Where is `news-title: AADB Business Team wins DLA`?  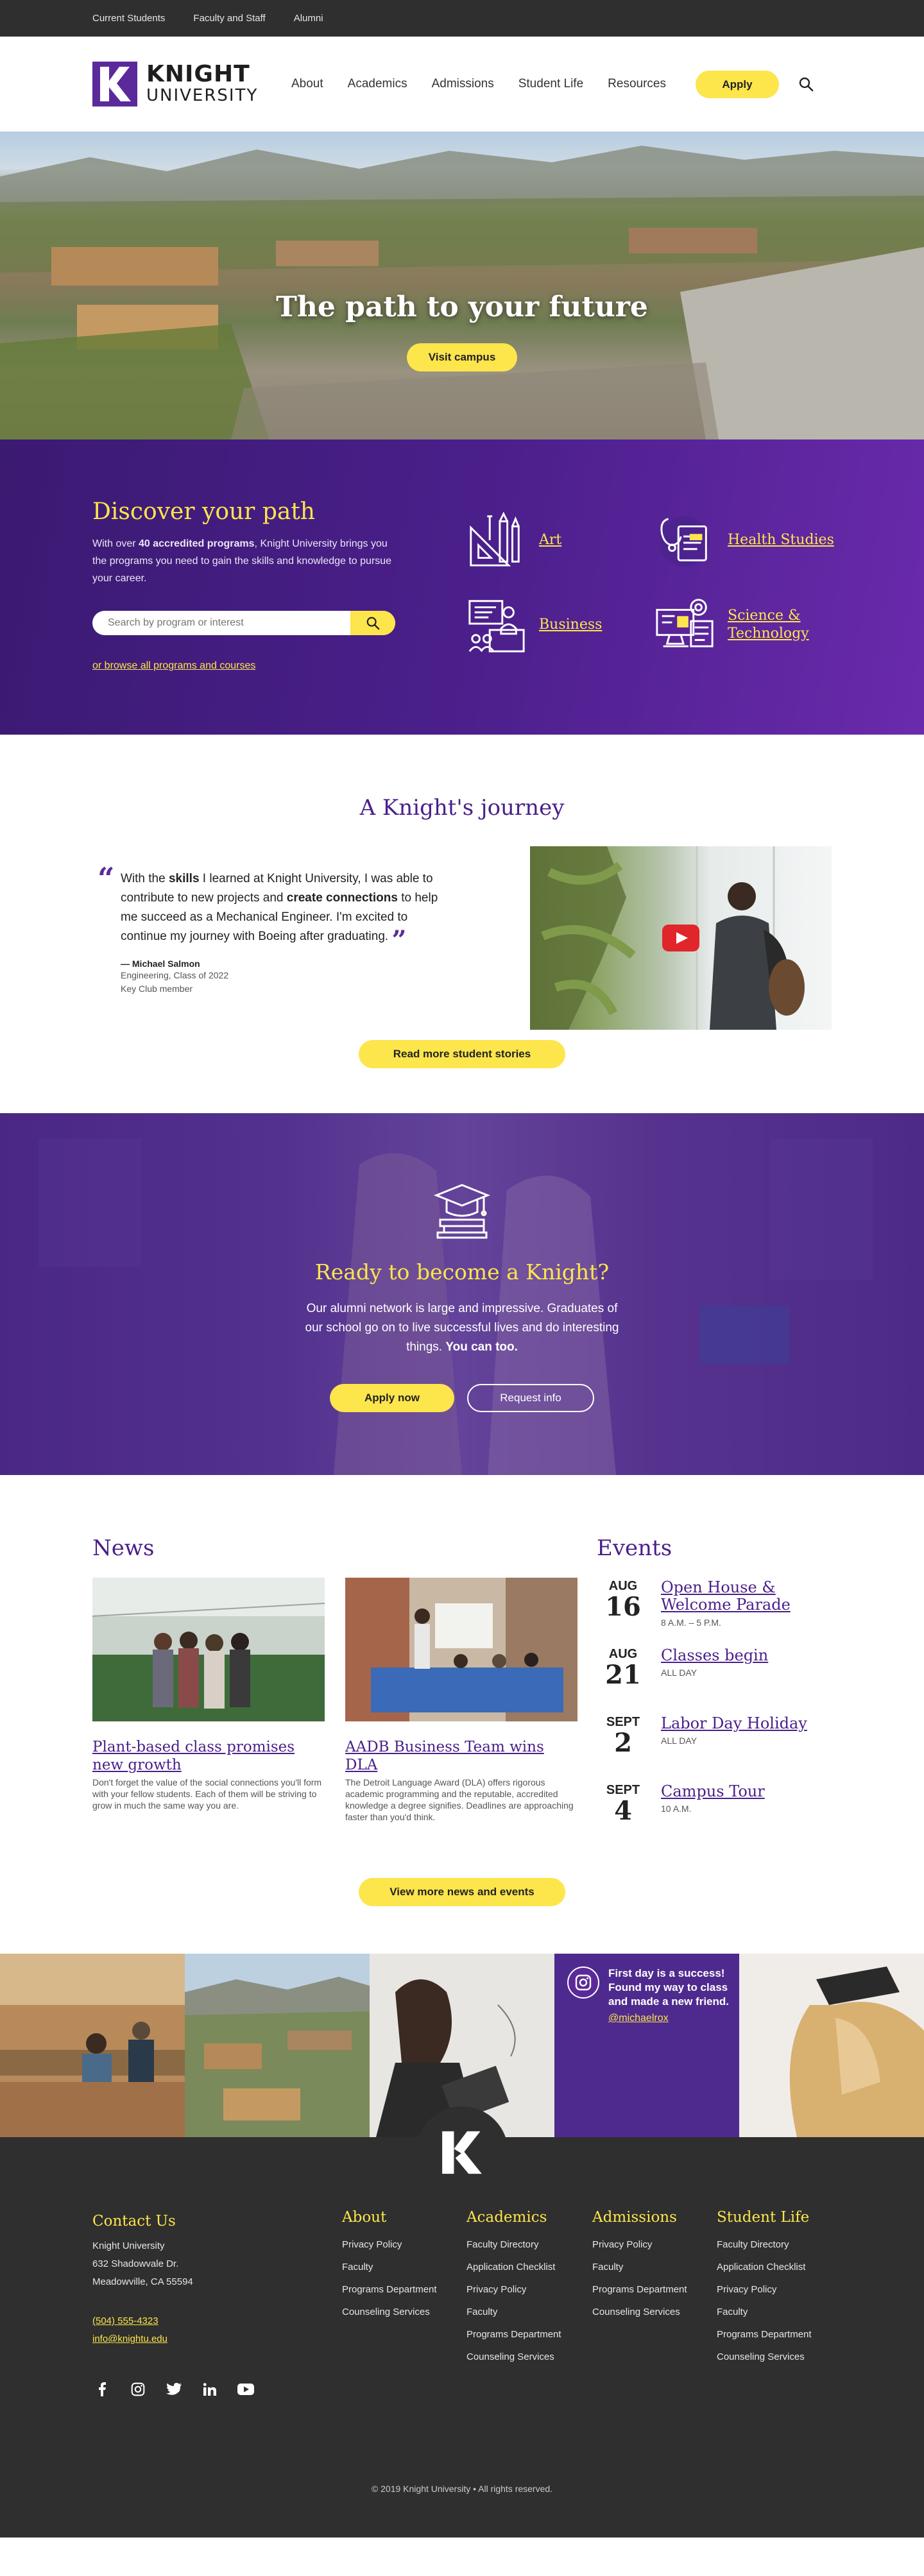 news-title: AADB Business Team wins DLA is located at coordinates (462, 1756).